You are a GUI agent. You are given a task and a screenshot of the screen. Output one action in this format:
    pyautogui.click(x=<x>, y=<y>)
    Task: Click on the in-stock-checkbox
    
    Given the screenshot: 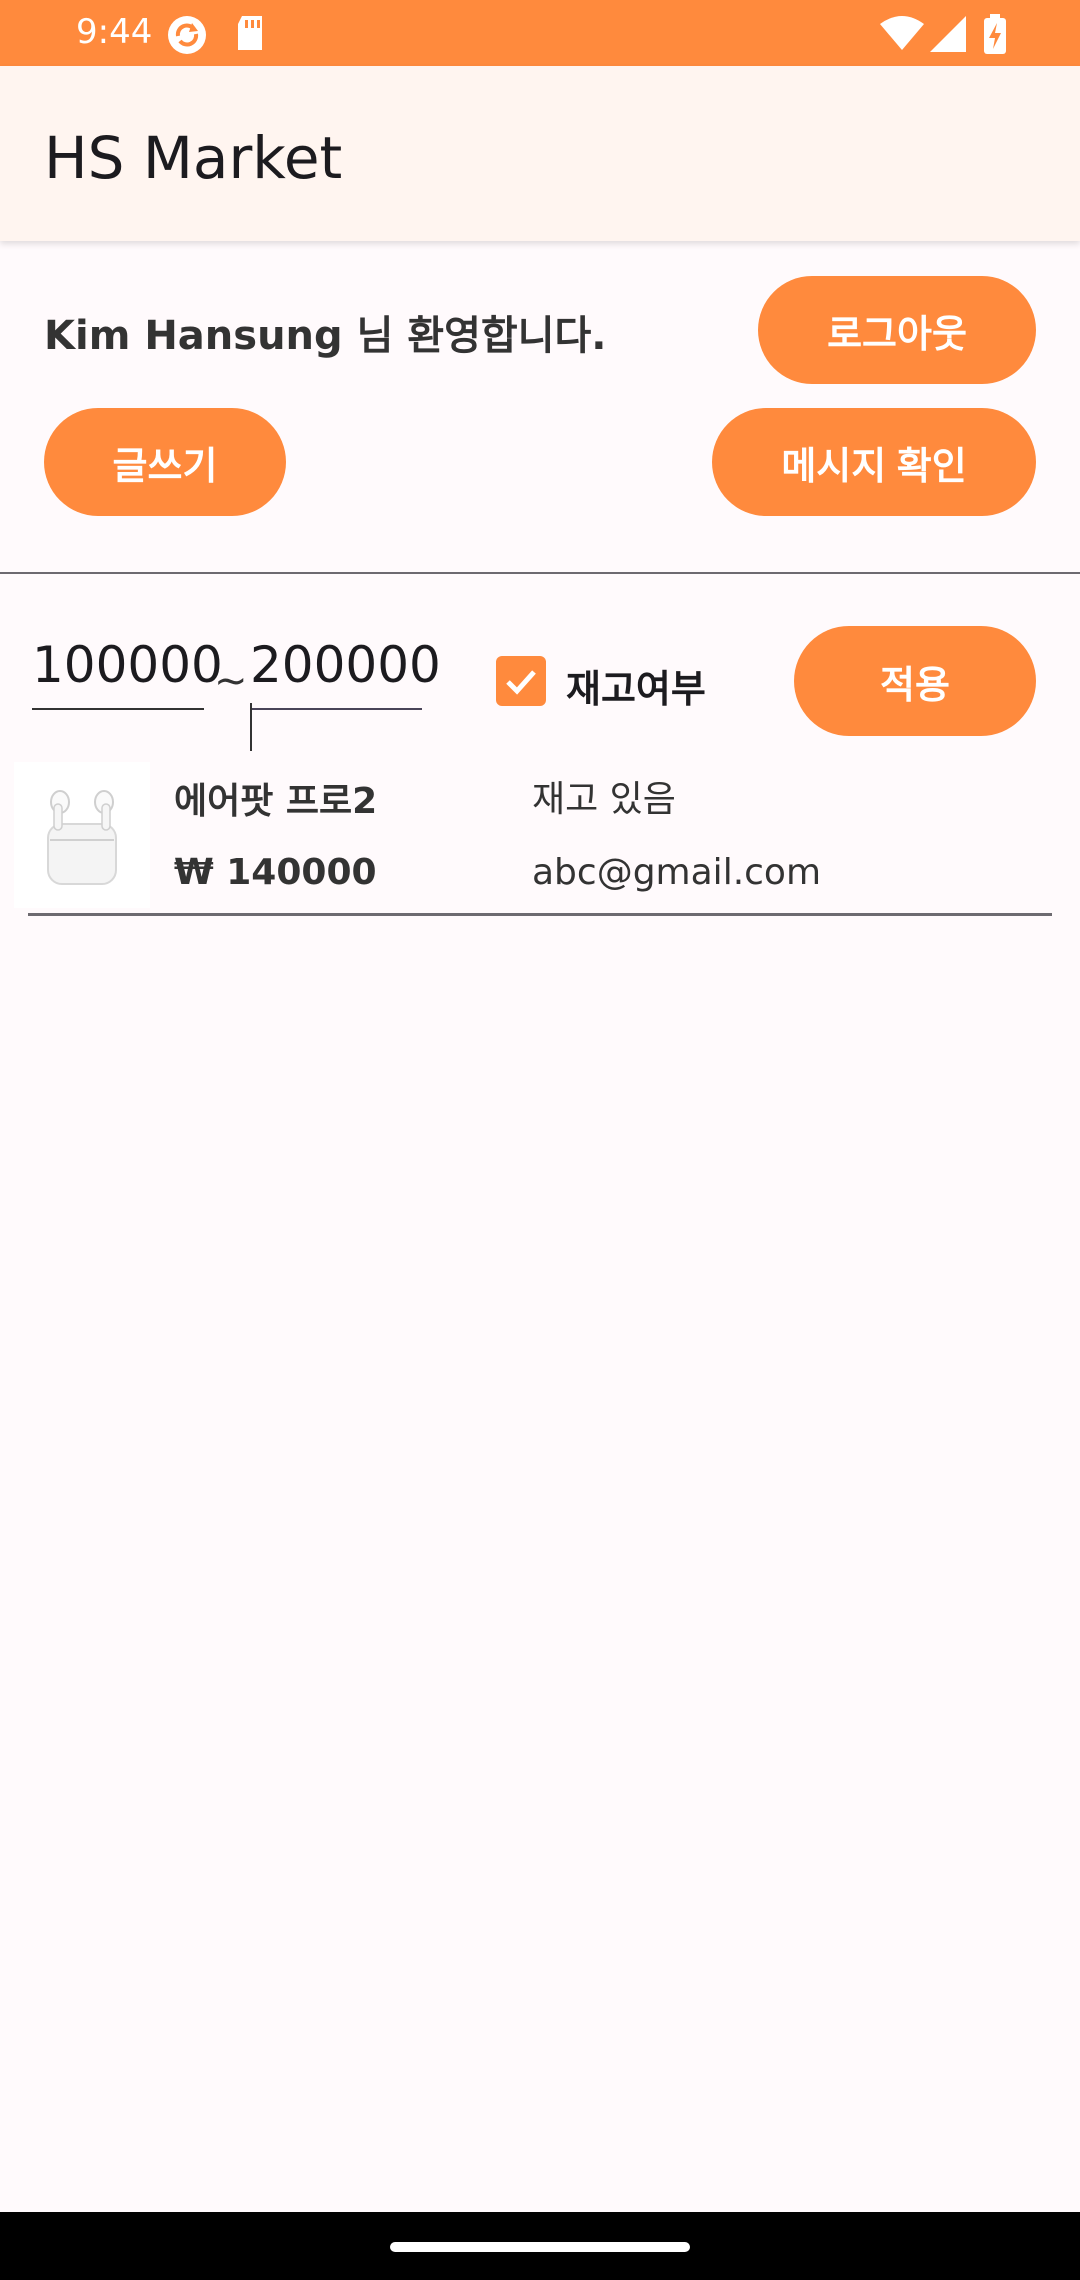 What is the action you would take?
    pyautogui.click(x=521, y=681)
    